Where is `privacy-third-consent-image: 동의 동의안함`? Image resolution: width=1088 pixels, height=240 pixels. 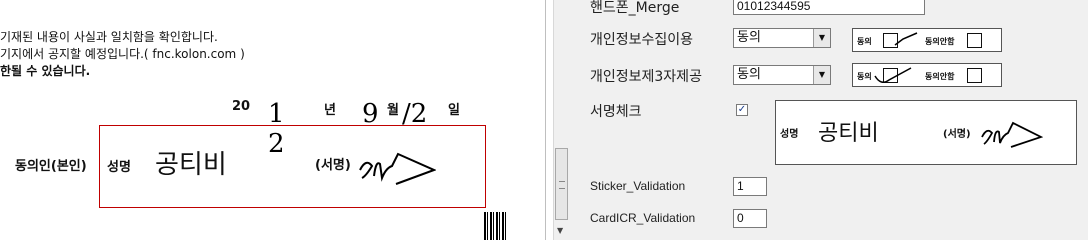
privacy-third-consent-image: 동의 동의안함 is located at coordinates (927, 75).